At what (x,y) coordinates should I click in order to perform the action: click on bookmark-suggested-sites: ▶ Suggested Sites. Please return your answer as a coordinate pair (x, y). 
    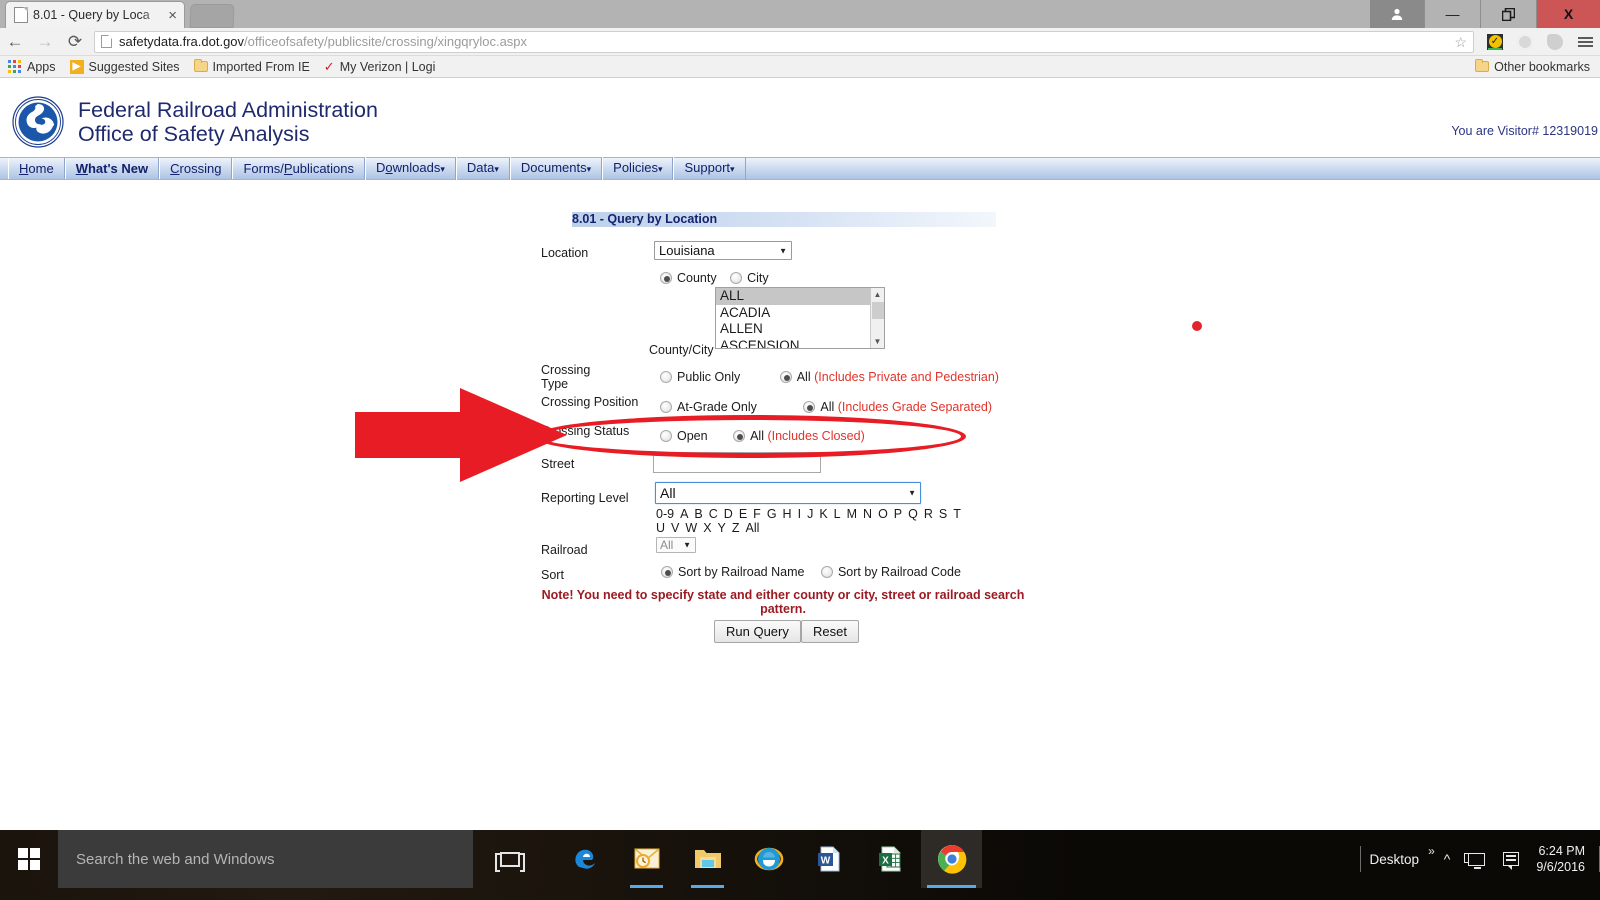
    Looking at the image, I should click on (124, 66).